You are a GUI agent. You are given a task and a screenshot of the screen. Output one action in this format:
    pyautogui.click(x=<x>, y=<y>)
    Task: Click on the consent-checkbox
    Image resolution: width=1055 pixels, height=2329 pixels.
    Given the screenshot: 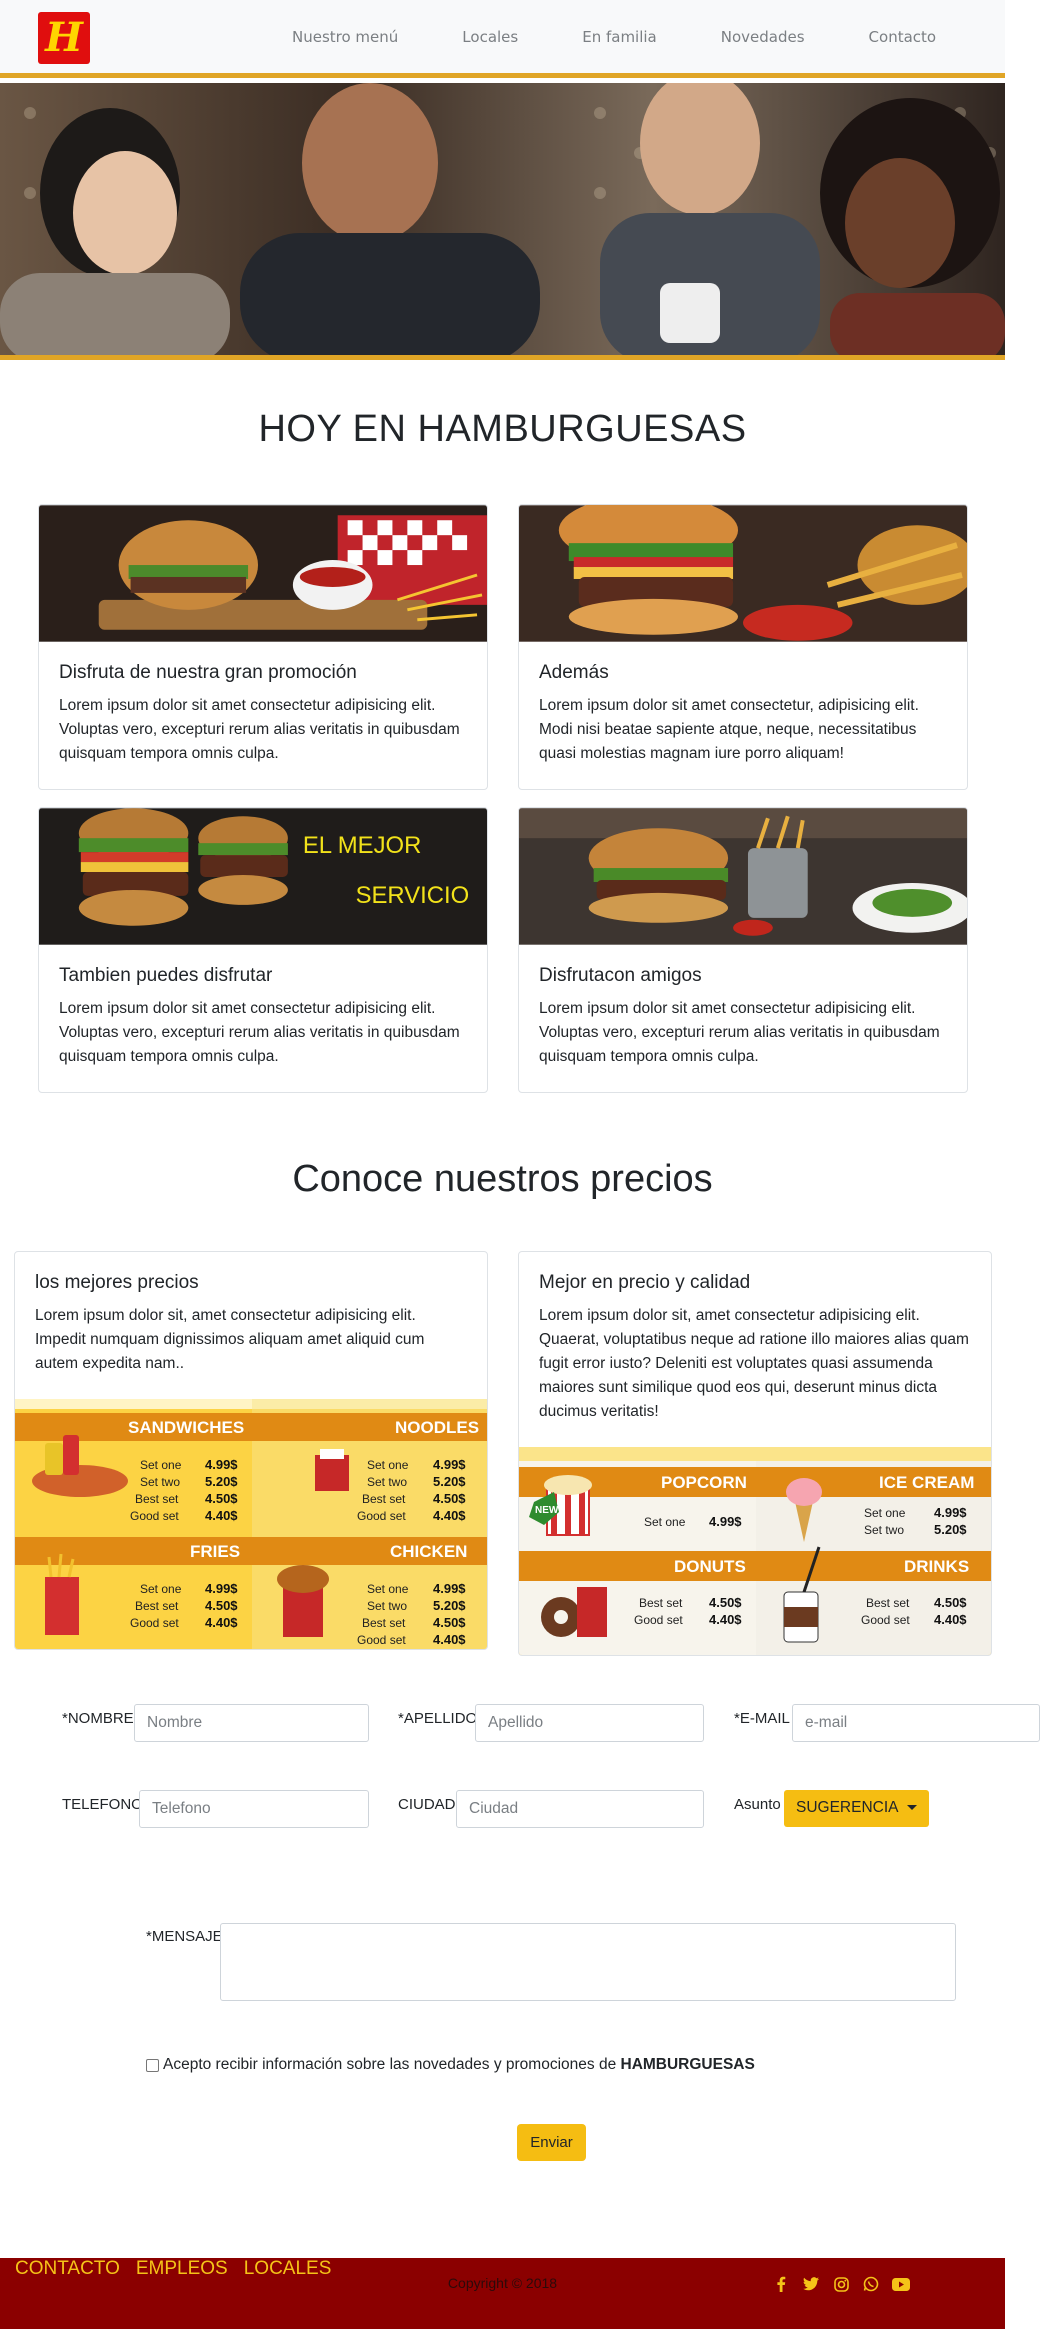 What is the action you would take?
    pyautogui.click(x=152, y=2065)
    